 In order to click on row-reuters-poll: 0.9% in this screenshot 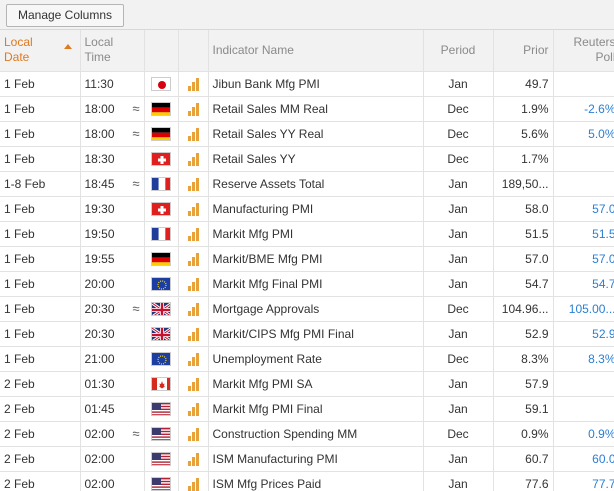, I will do `click(583, 434)`.